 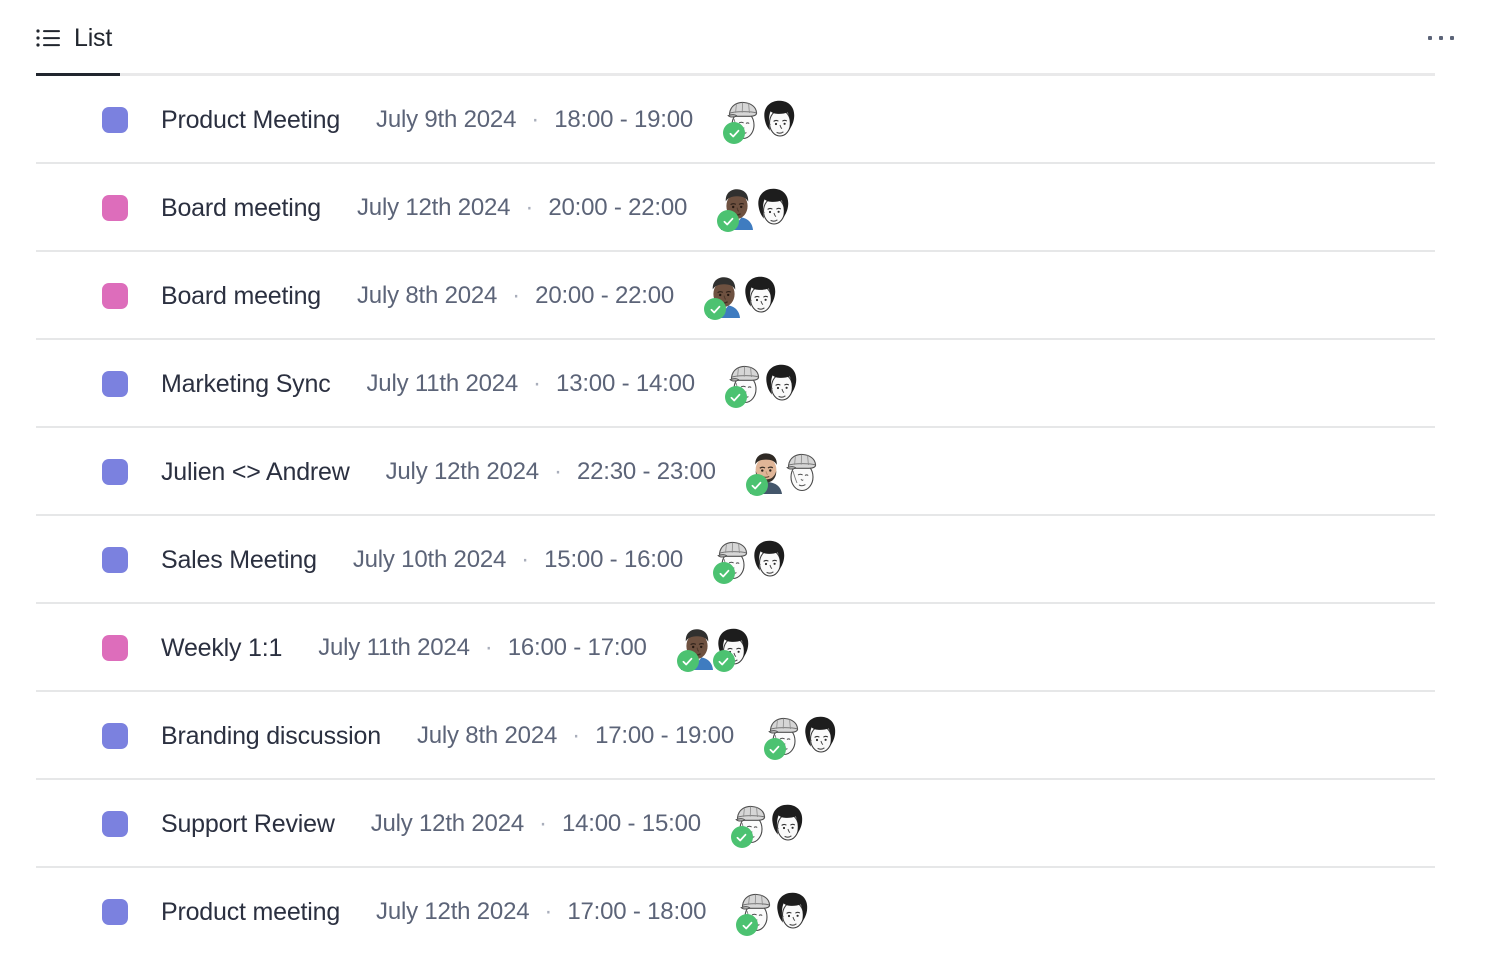 What do you see at coordinates (93, 37) in the screenshot?
I see `tab-list-label: List` at bounding box center [93, 37].